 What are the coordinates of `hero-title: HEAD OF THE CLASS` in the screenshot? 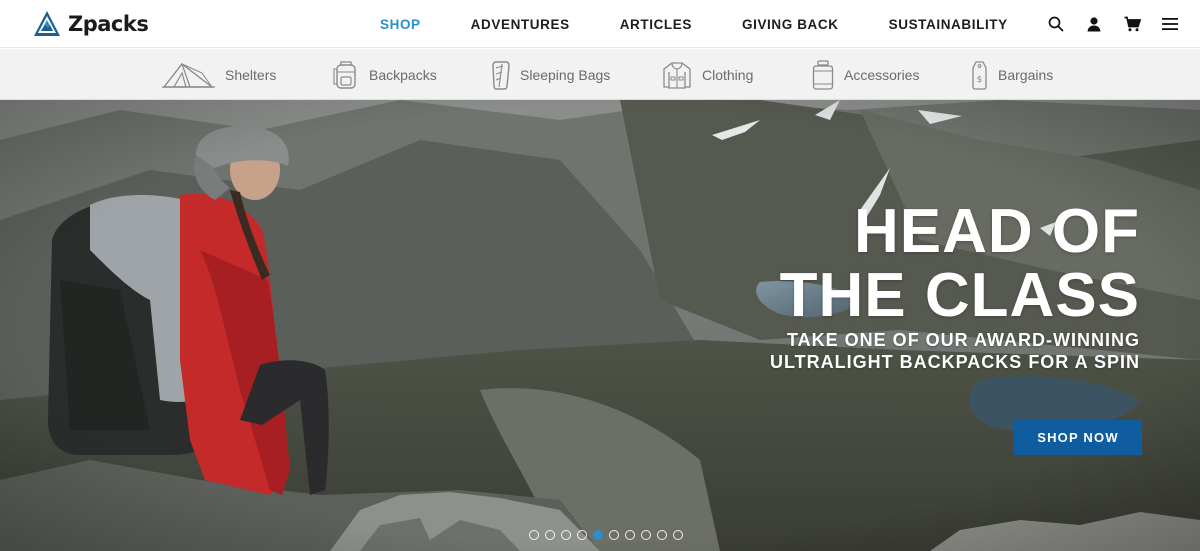 It's located at (910, 264).